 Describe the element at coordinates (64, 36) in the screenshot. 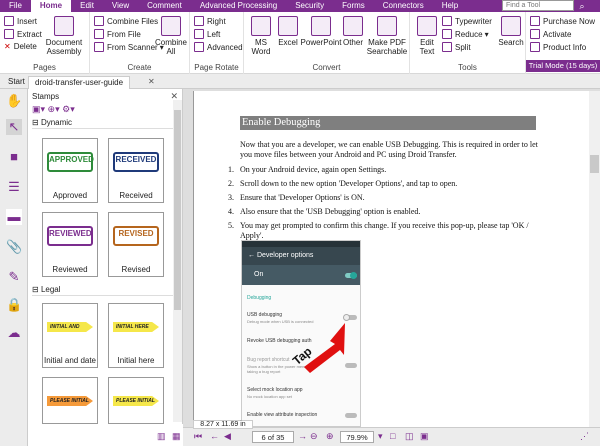

I see `document-assembly-button: Document Assembly` at that location.